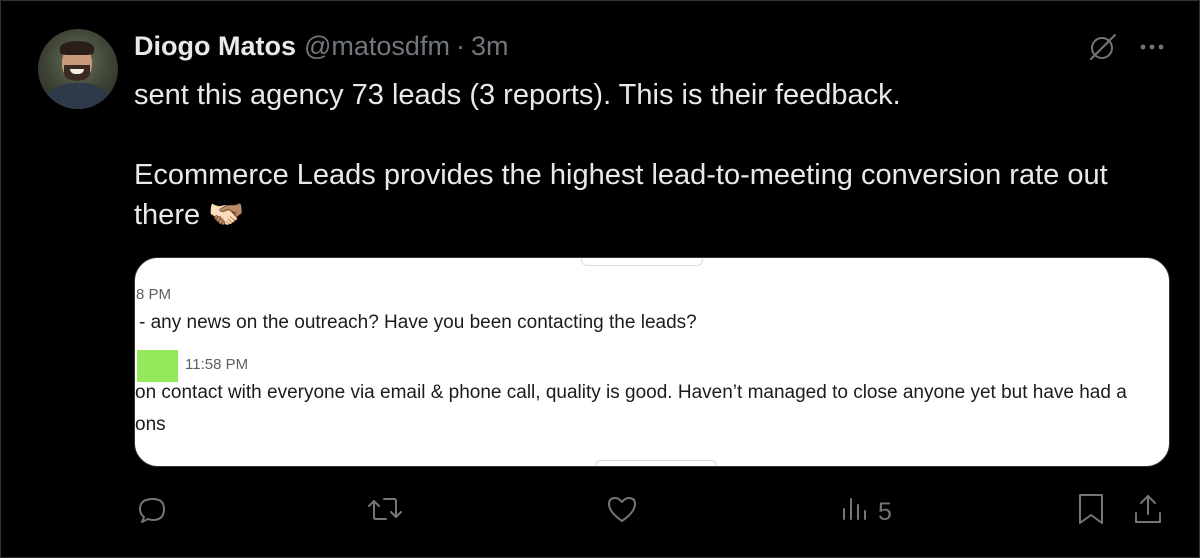  I want to click on reply-icon, so click(152, 512).